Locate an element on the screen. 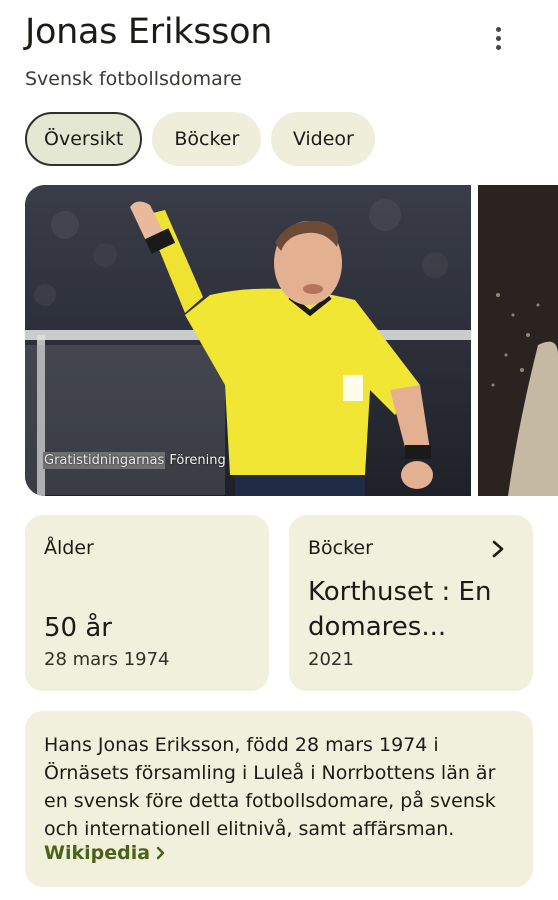 This screenshot has width=558, height=900. age-value: 50 år is located at coordinates (78, 628).